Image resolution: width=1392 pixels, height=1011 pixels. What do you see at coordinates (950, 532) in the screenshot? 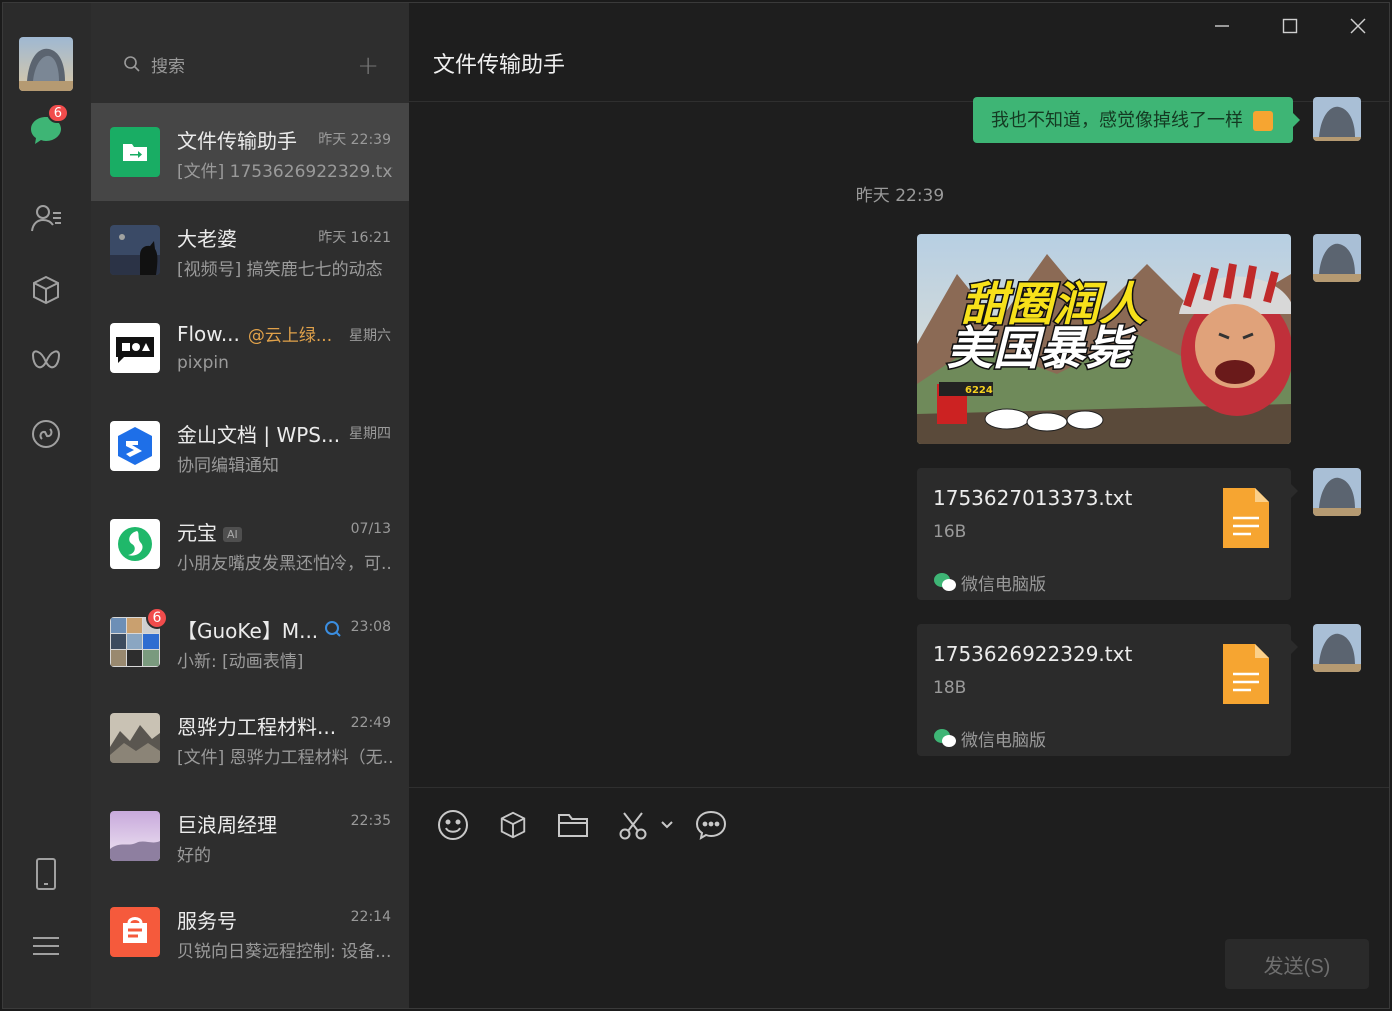
I see `file-size: 16B` at bounding box center [950, 532].